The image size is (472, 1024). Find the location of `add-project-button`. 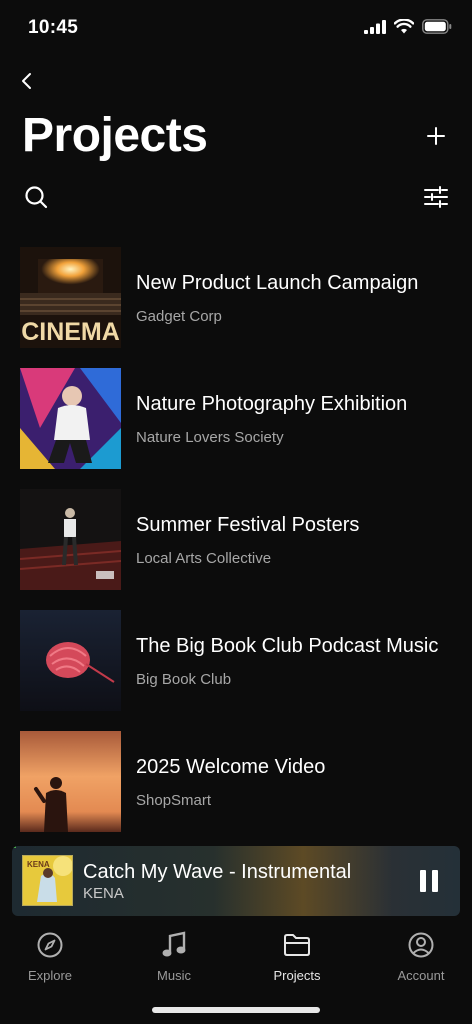

add-project-button is located at coordinates (436, 136).